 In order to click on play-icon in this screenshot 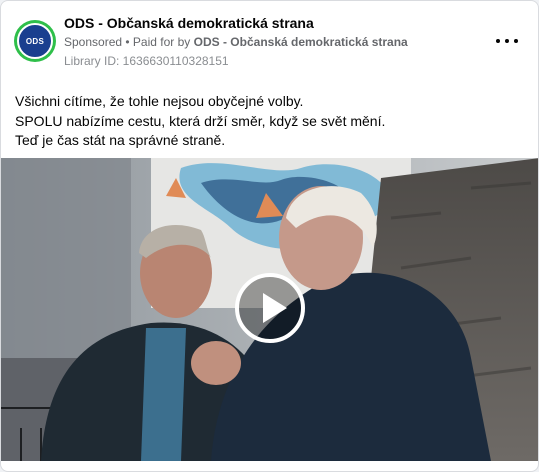, I will do `click(275, 308)`.